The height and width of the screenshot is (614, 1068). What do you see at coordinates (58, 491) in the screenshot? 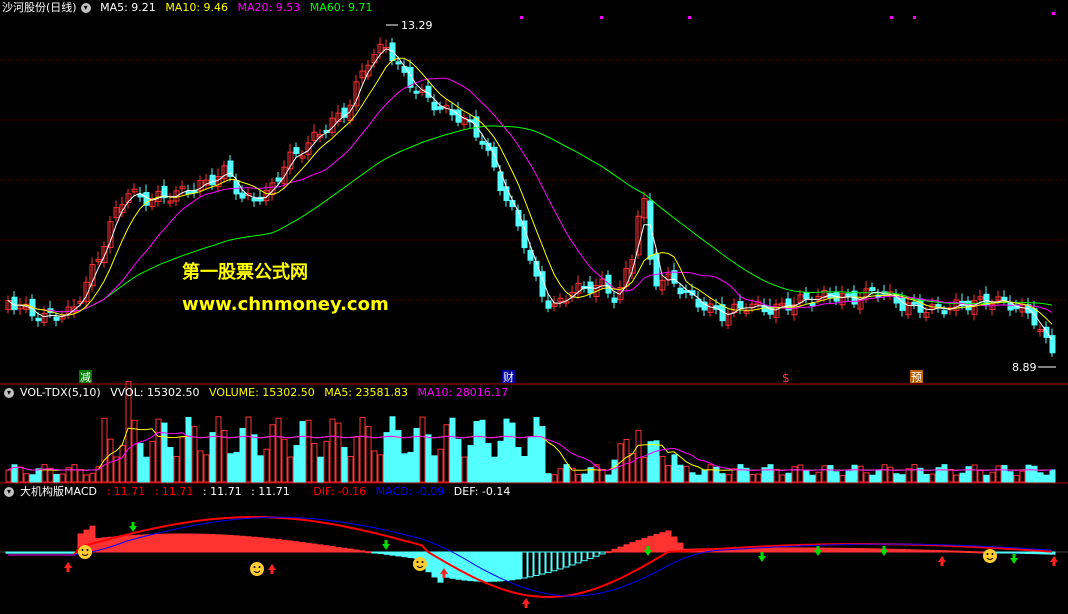
I see `macd-indicator-title: 大机构版MACD` at bounding box center [58, 491].